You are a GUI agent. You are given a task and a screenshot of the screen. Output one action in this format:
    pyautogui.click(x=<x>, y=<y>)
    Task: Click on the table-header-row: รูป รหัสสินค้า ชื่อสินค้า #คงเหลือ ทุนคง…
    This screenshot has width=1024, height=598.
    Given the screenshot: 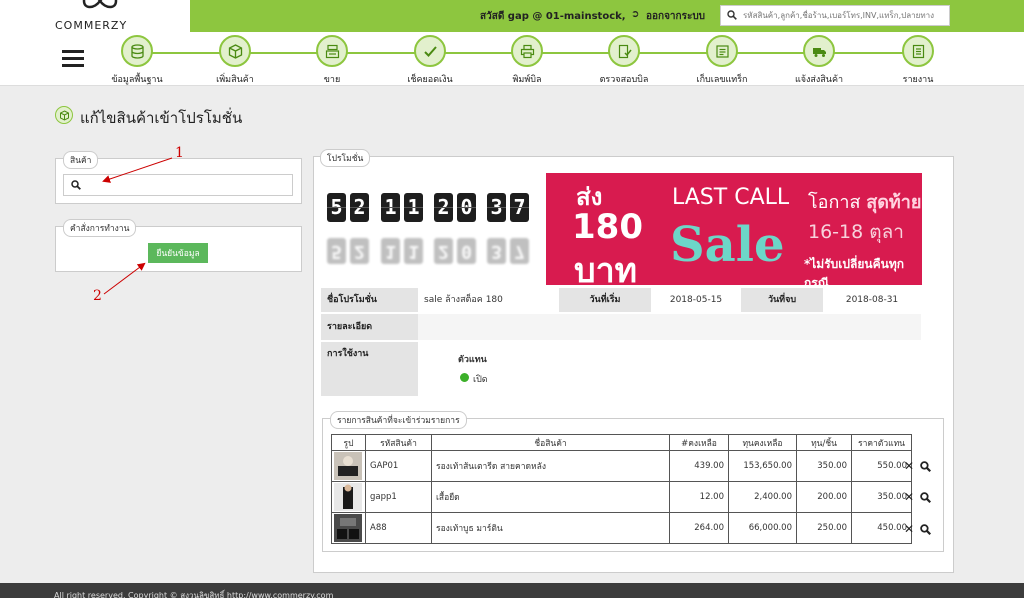 What is the action you would take?
    pyautogui.click(x=621, y=442)
    